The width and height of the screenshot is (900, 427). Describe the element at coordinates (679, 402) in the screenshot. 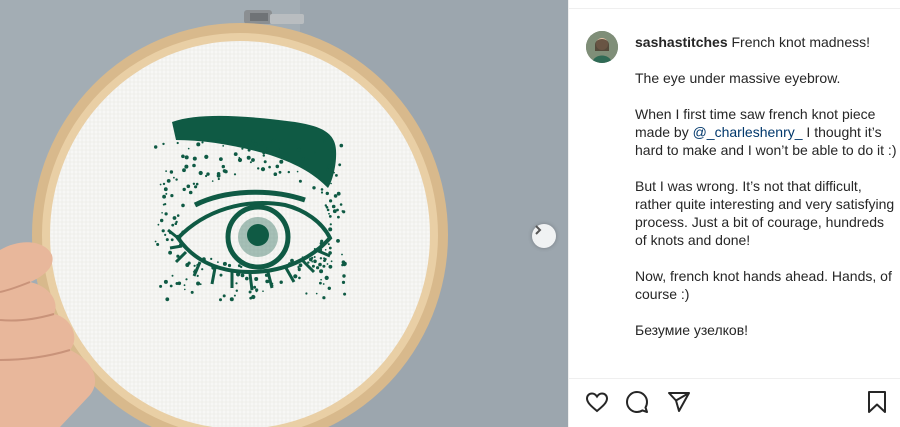

I see `share-button` at that location.